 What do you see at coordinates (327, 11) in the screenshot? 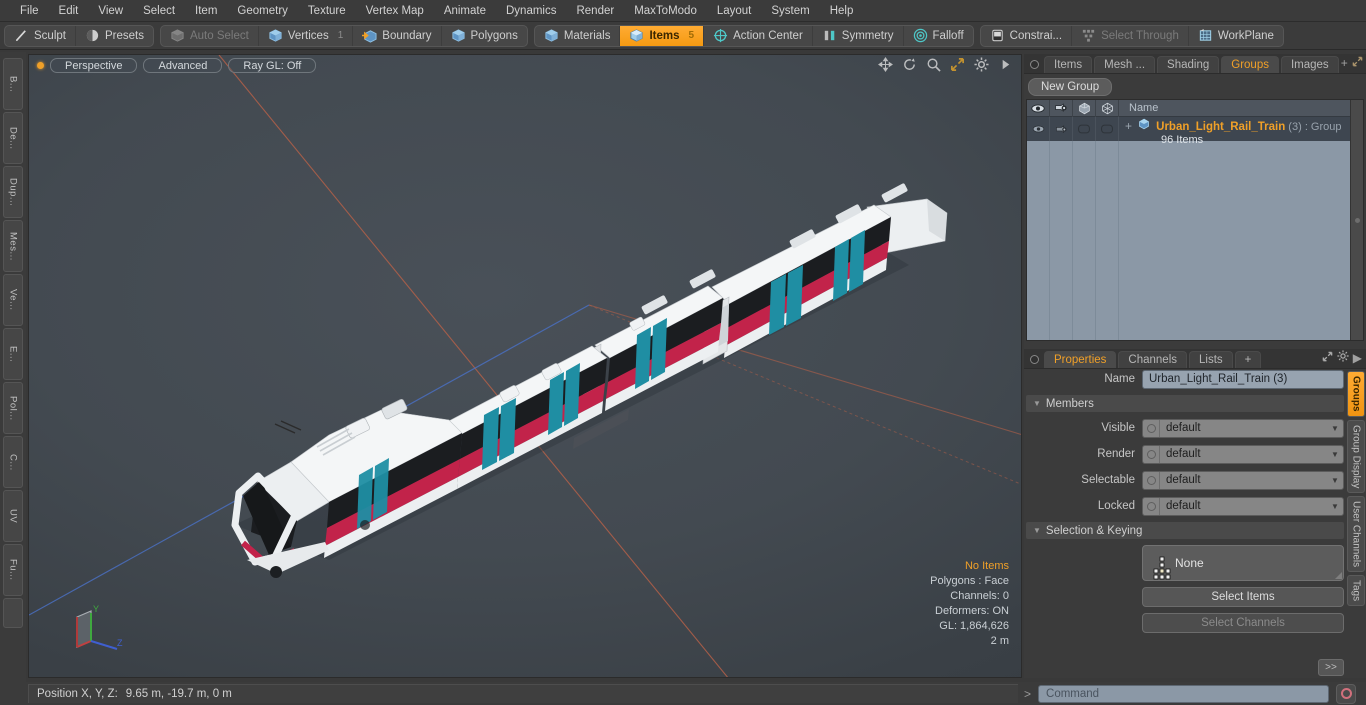
I see `menu-item-texture: Texture` at bounding box center [327, 11].